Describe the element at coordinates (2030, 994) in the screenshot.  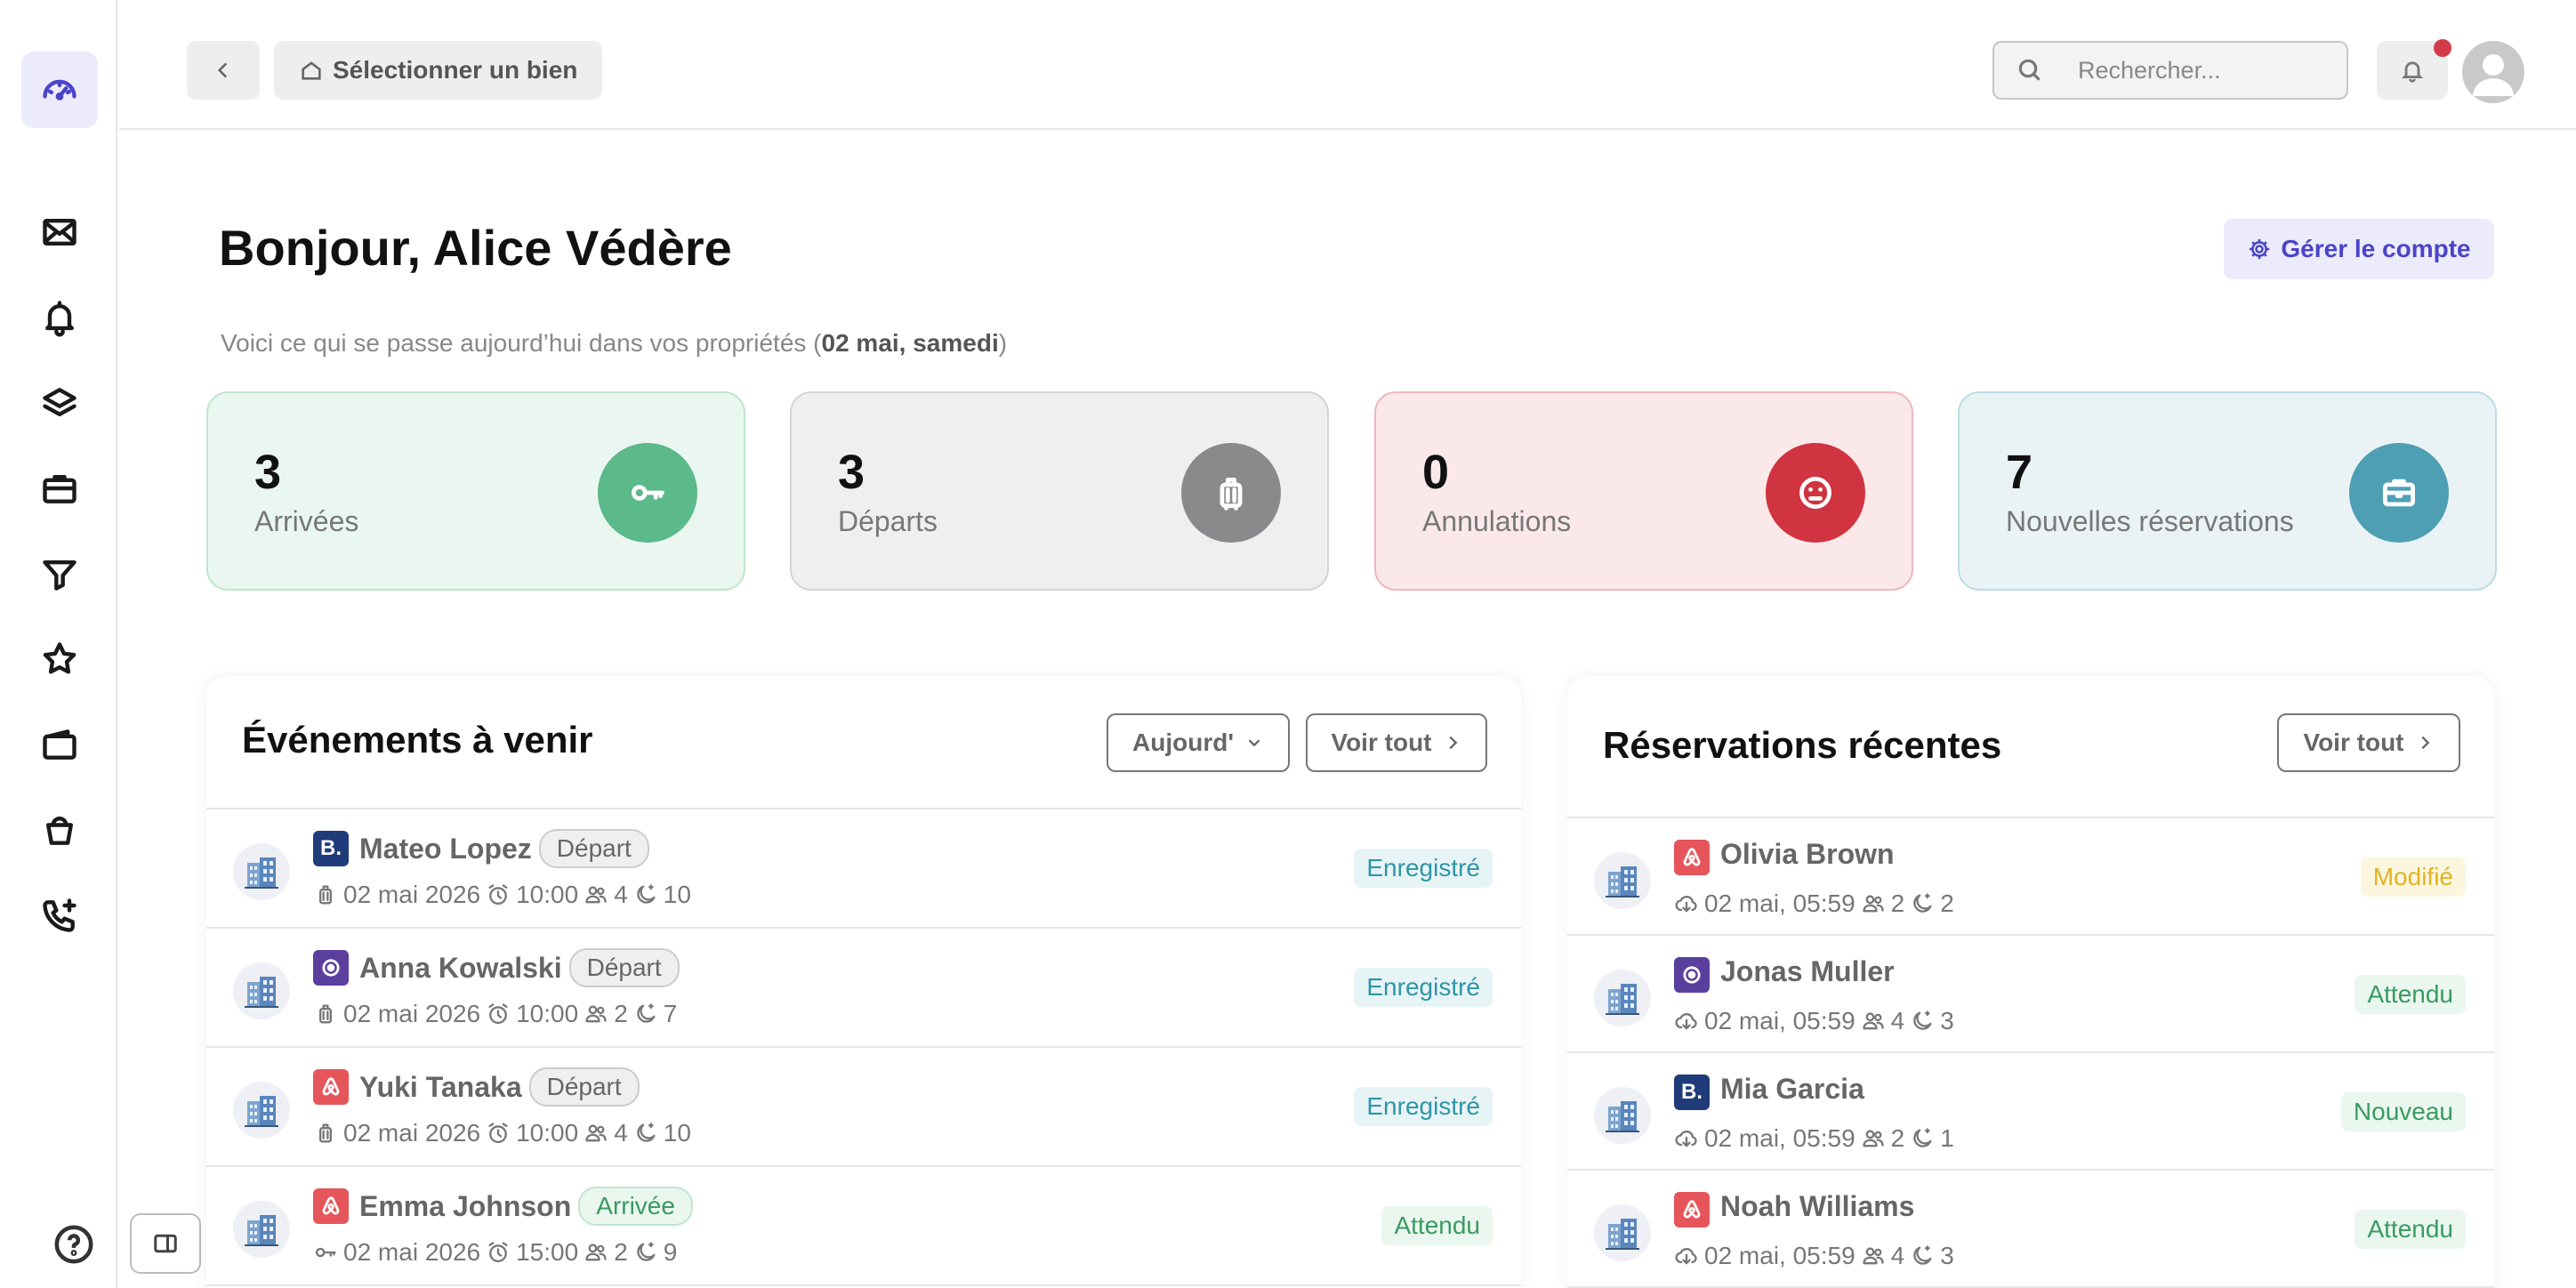
I see `reservation-row: Jonas Muller 02 mai, 05:59 4 3 Attendu` at that location.